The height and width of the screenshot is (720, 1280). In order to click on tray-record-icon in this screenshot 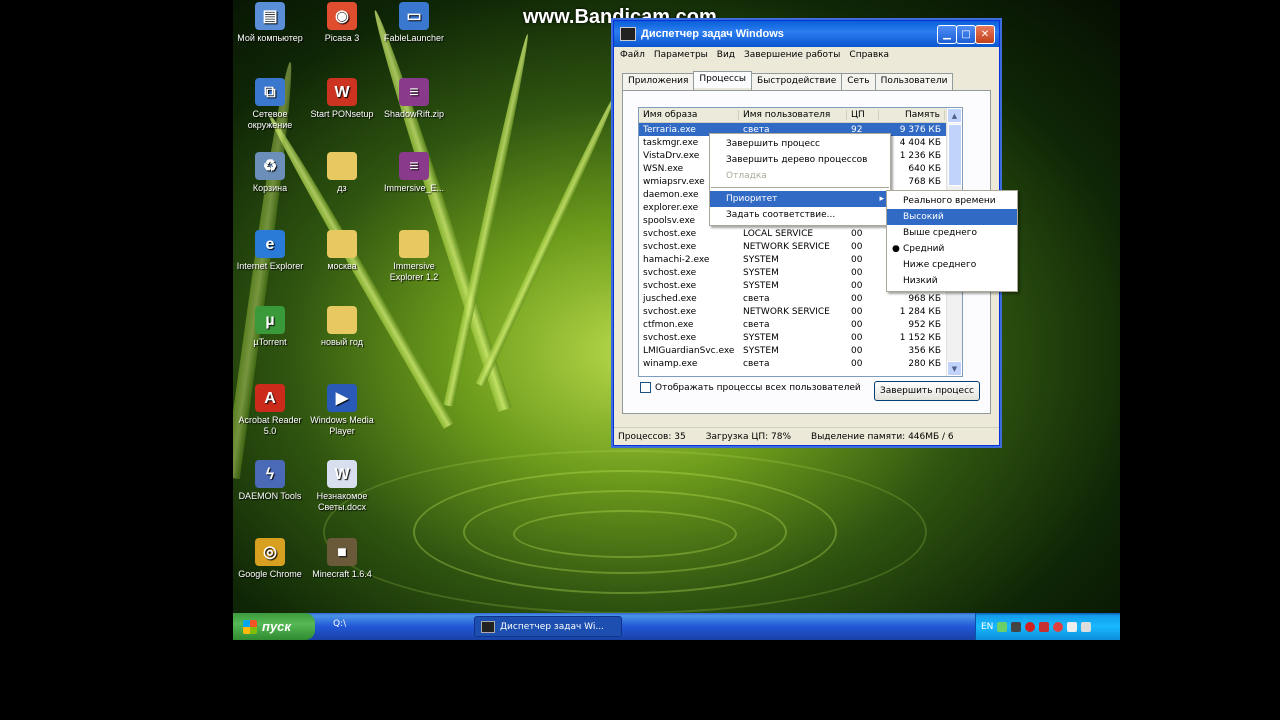, I will do `click(1030, 626)`.